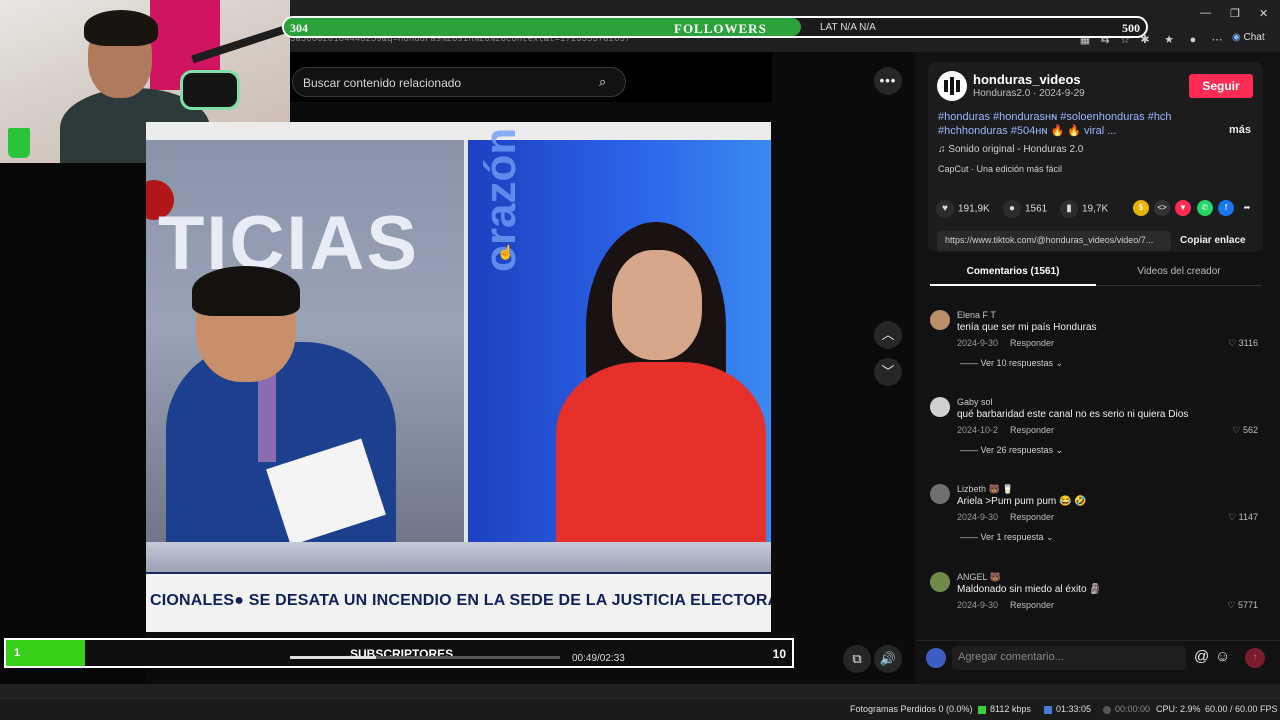 This screenshot has width=1280, height=720. What do you see at coordinates (982, 709) in the screenshot?
I see `signal-icon` at bounding box center [982, 709].